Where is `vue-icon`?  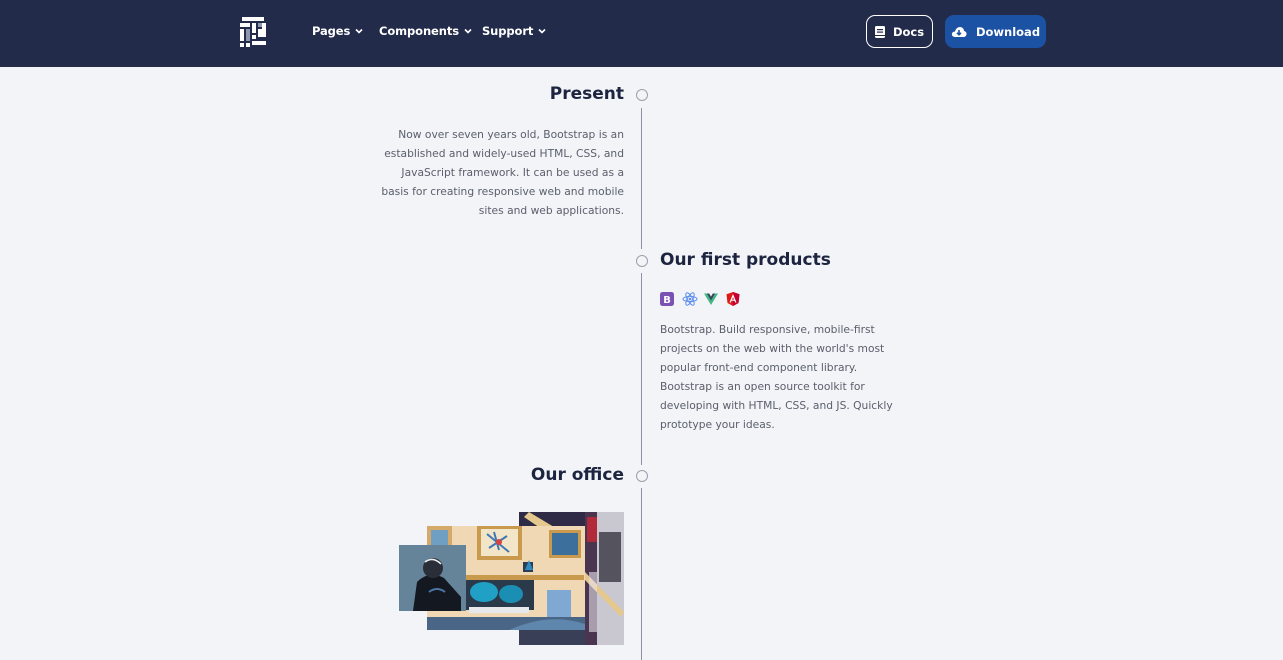
vue-icon is located at coordinates (711, 298).